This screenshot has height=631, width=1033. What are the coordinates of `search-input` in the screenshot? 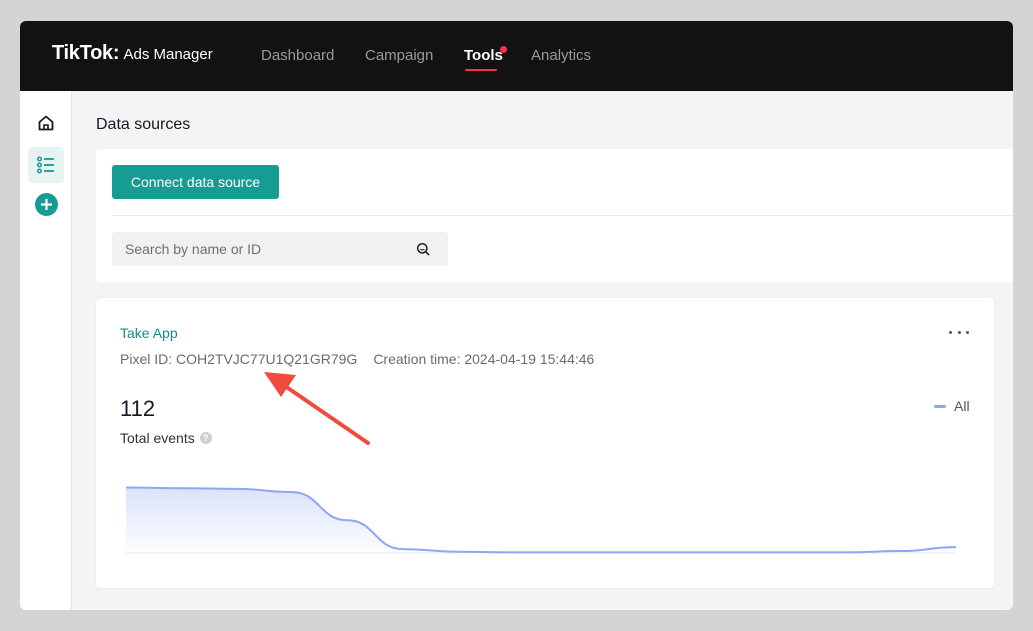 It's located at (262, 249).